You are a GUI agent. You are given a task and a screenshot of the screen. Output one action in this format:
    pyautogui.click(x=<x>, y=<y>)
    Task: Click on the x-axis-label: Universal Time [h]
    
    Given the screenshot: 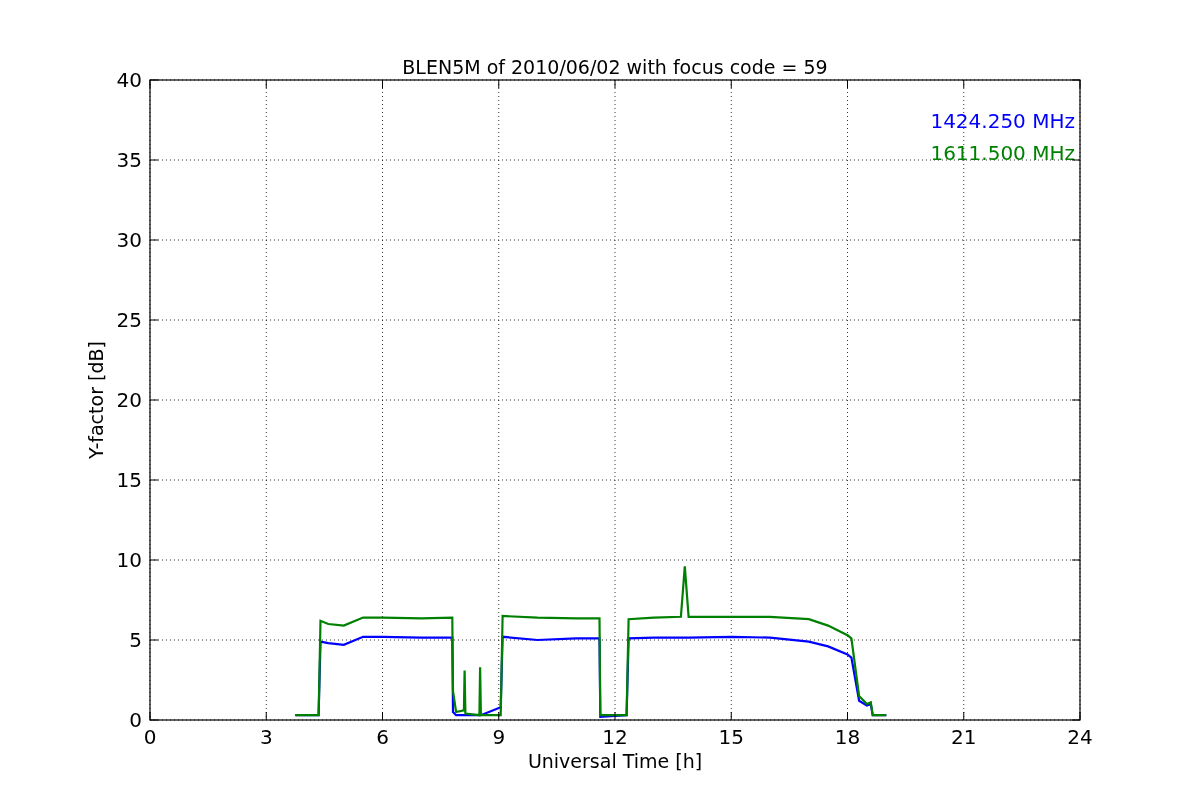 What is the action you would take?
    pyautogui.click(x=615, y=761)
    